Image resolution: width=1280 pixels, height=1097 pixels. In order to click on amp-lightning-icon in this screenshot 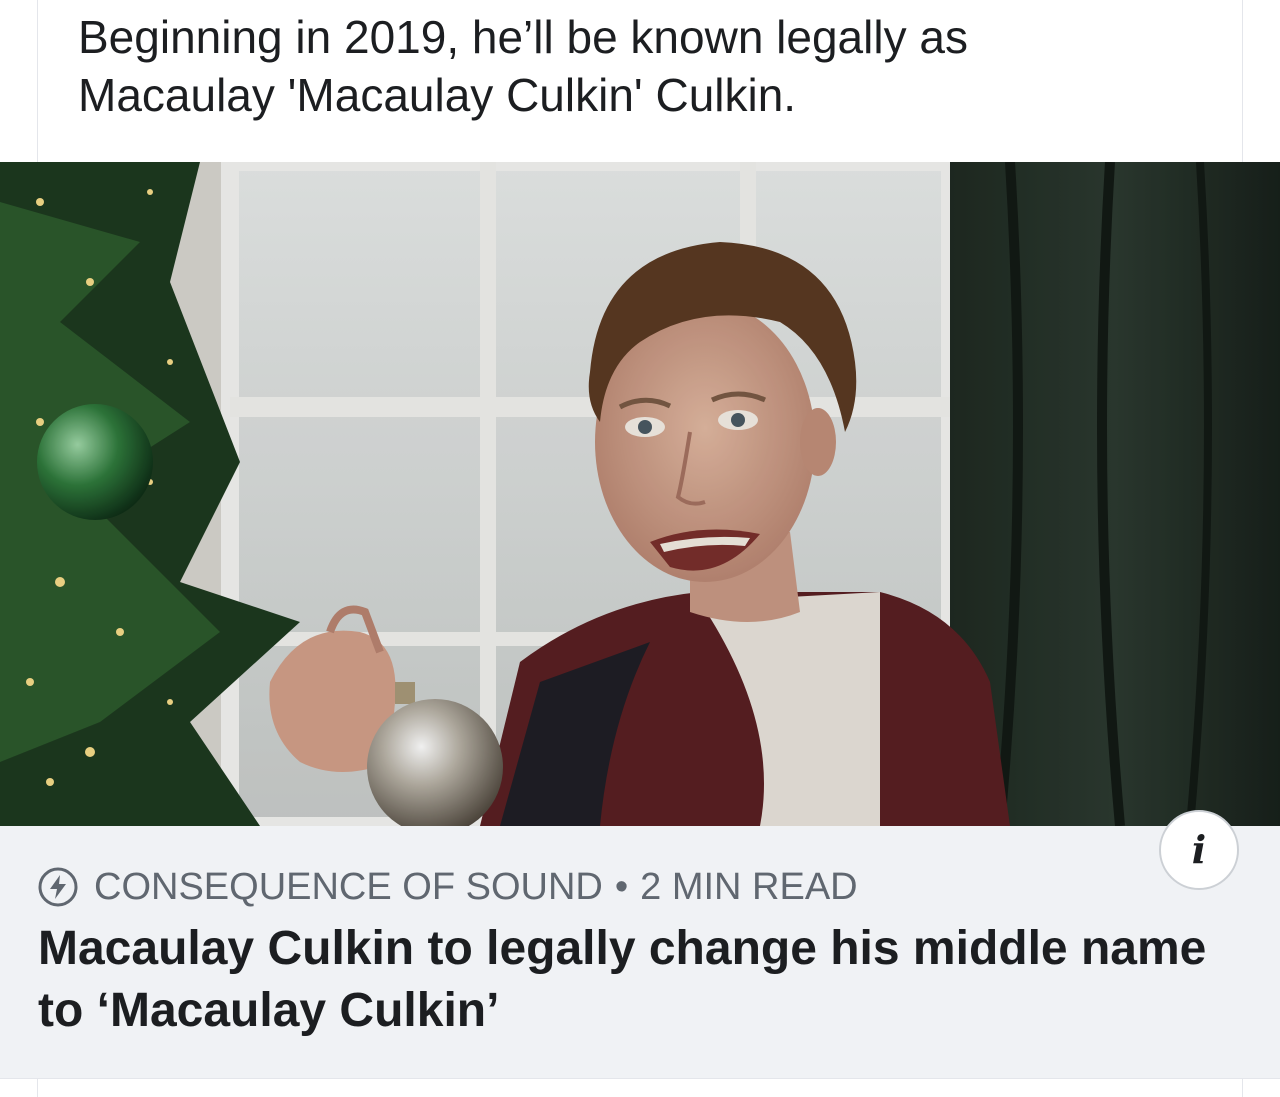, I will do `click(58, 887)`.